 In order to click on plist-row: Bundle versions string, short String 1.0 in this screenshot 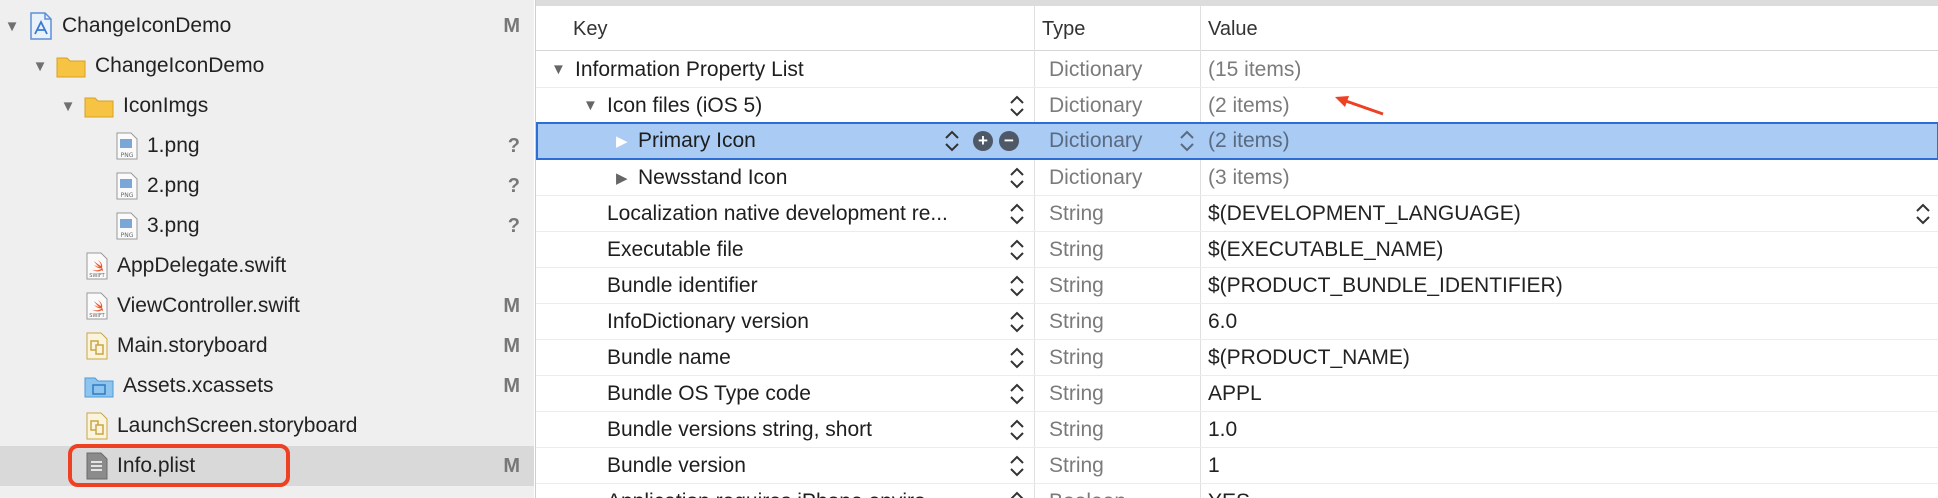, I will do `click(1237, 430)`.